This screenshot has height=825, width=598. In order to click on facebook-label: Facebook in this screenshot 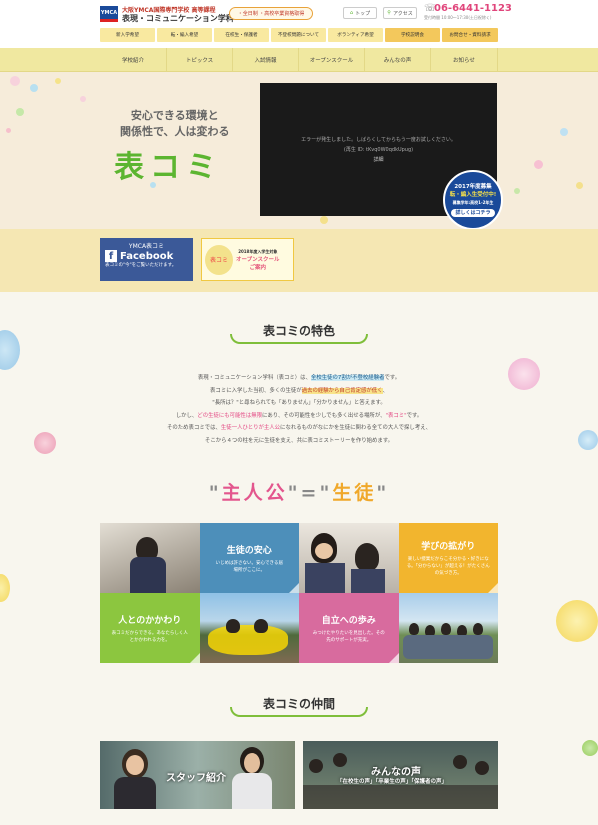, I will do `click(147, 256)`.